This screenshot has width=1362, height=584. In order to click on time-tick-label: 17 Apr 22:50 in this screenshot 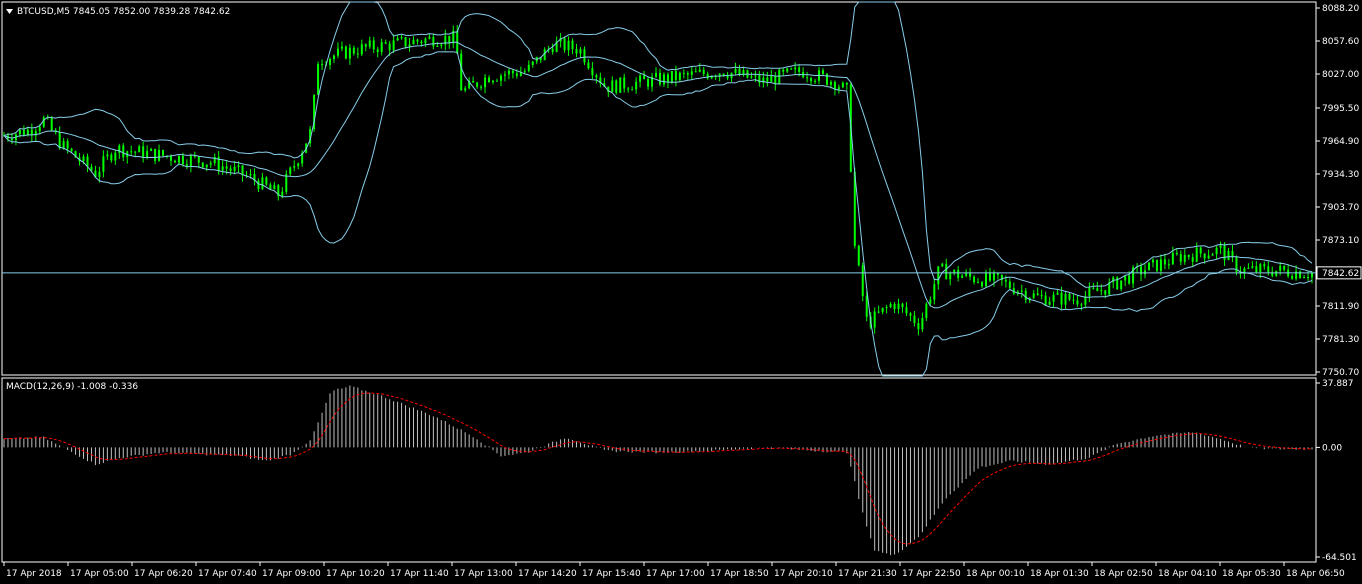, I will do `click(931, 574)`.